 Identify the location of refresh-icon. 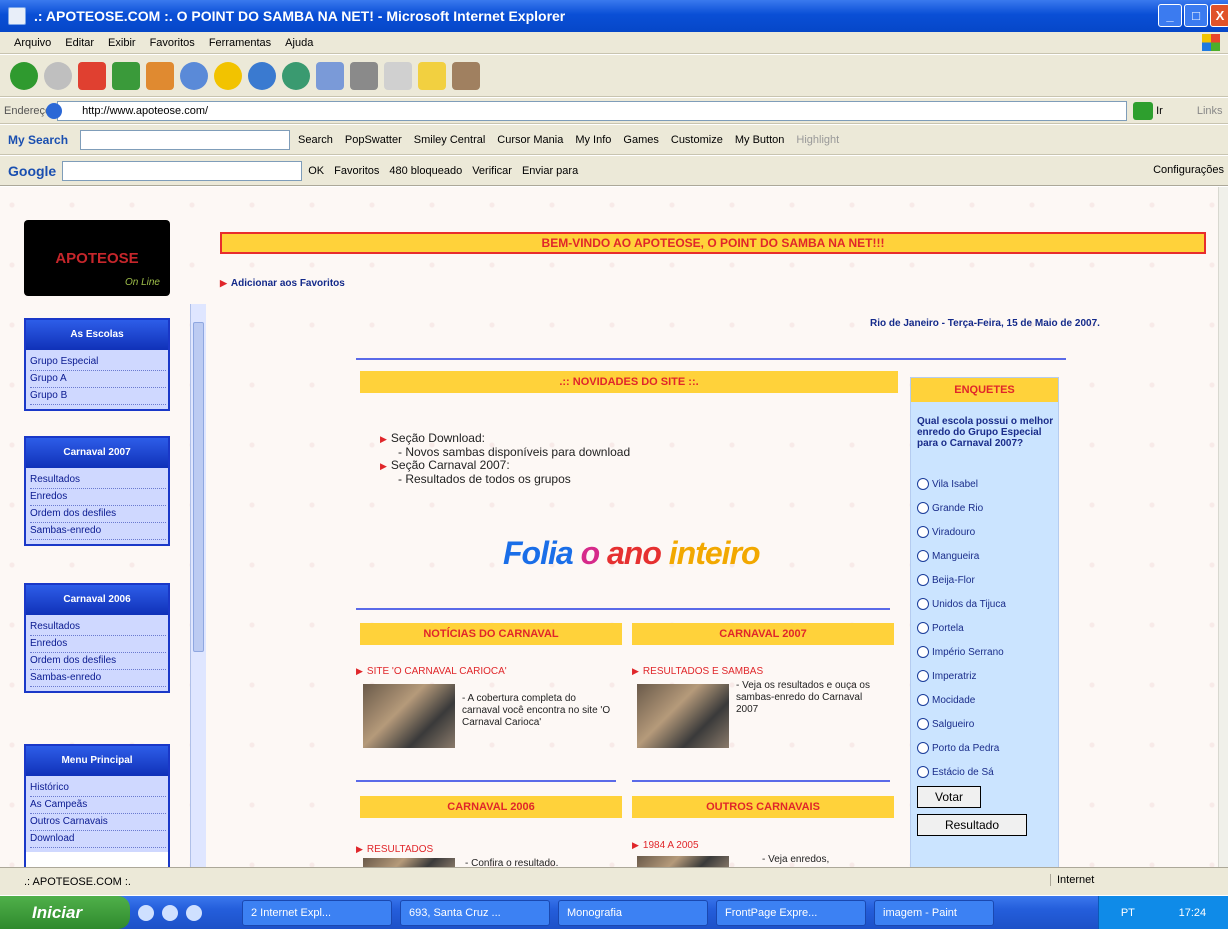
(126, 75).